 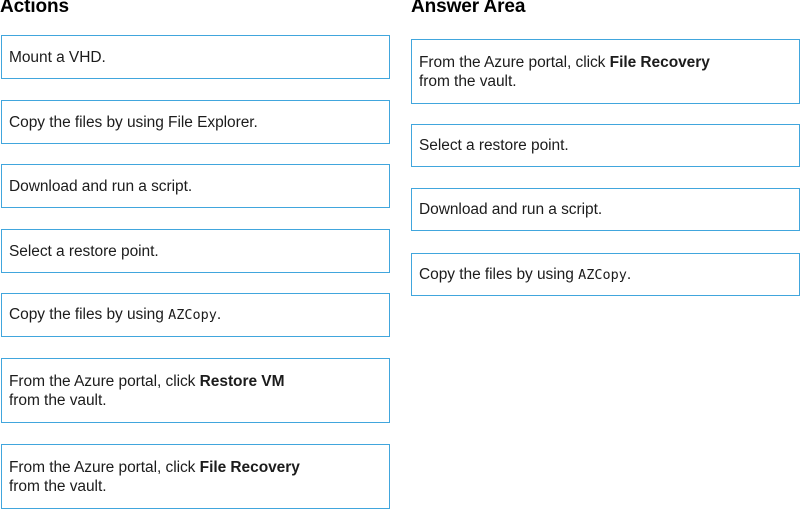 I want to click on label-text: Copy the files by using File Explorer., so click(x=133, y=122).